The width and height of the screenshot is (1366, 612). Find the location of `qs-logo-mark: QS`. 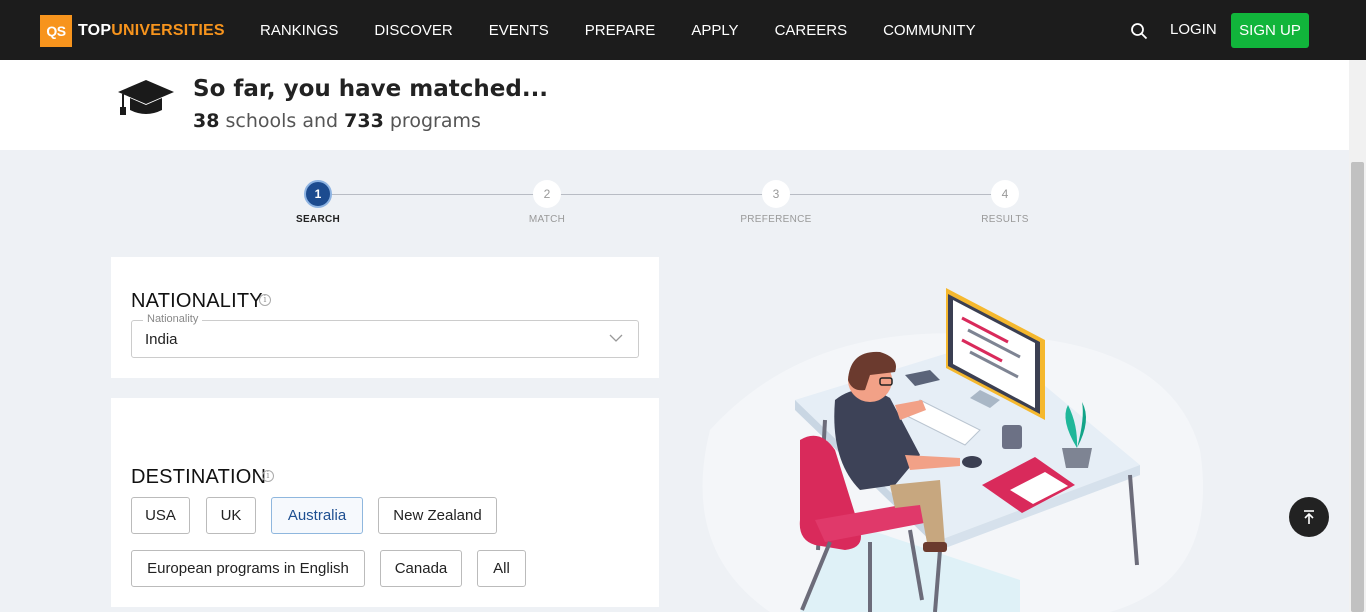

qs-logo-mark: QS is located at coordinates (56, 31).